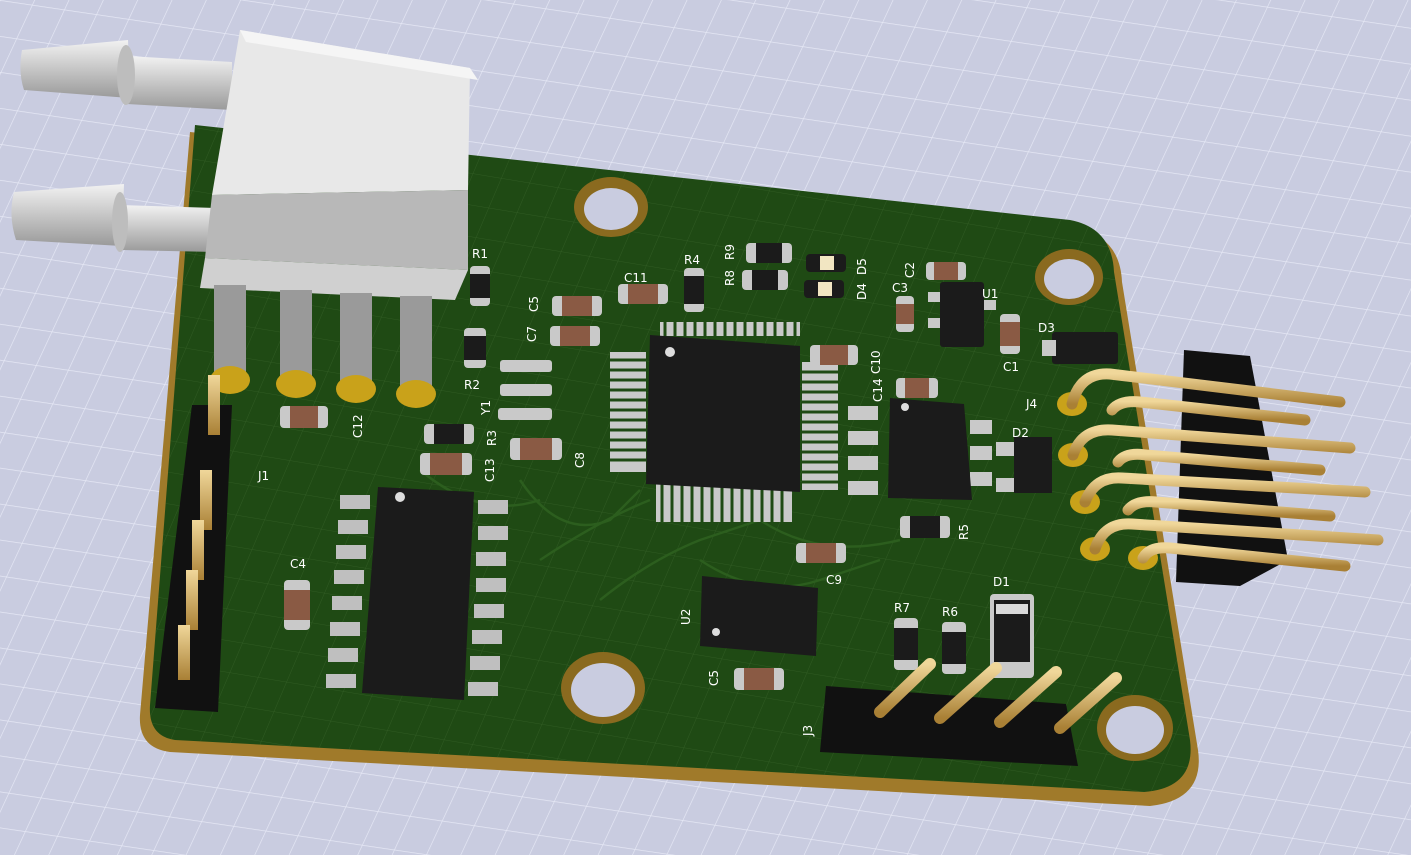  Describe the element at coordinates (575, 336) in the screenshot. I see `capacitor-c7` at that location.